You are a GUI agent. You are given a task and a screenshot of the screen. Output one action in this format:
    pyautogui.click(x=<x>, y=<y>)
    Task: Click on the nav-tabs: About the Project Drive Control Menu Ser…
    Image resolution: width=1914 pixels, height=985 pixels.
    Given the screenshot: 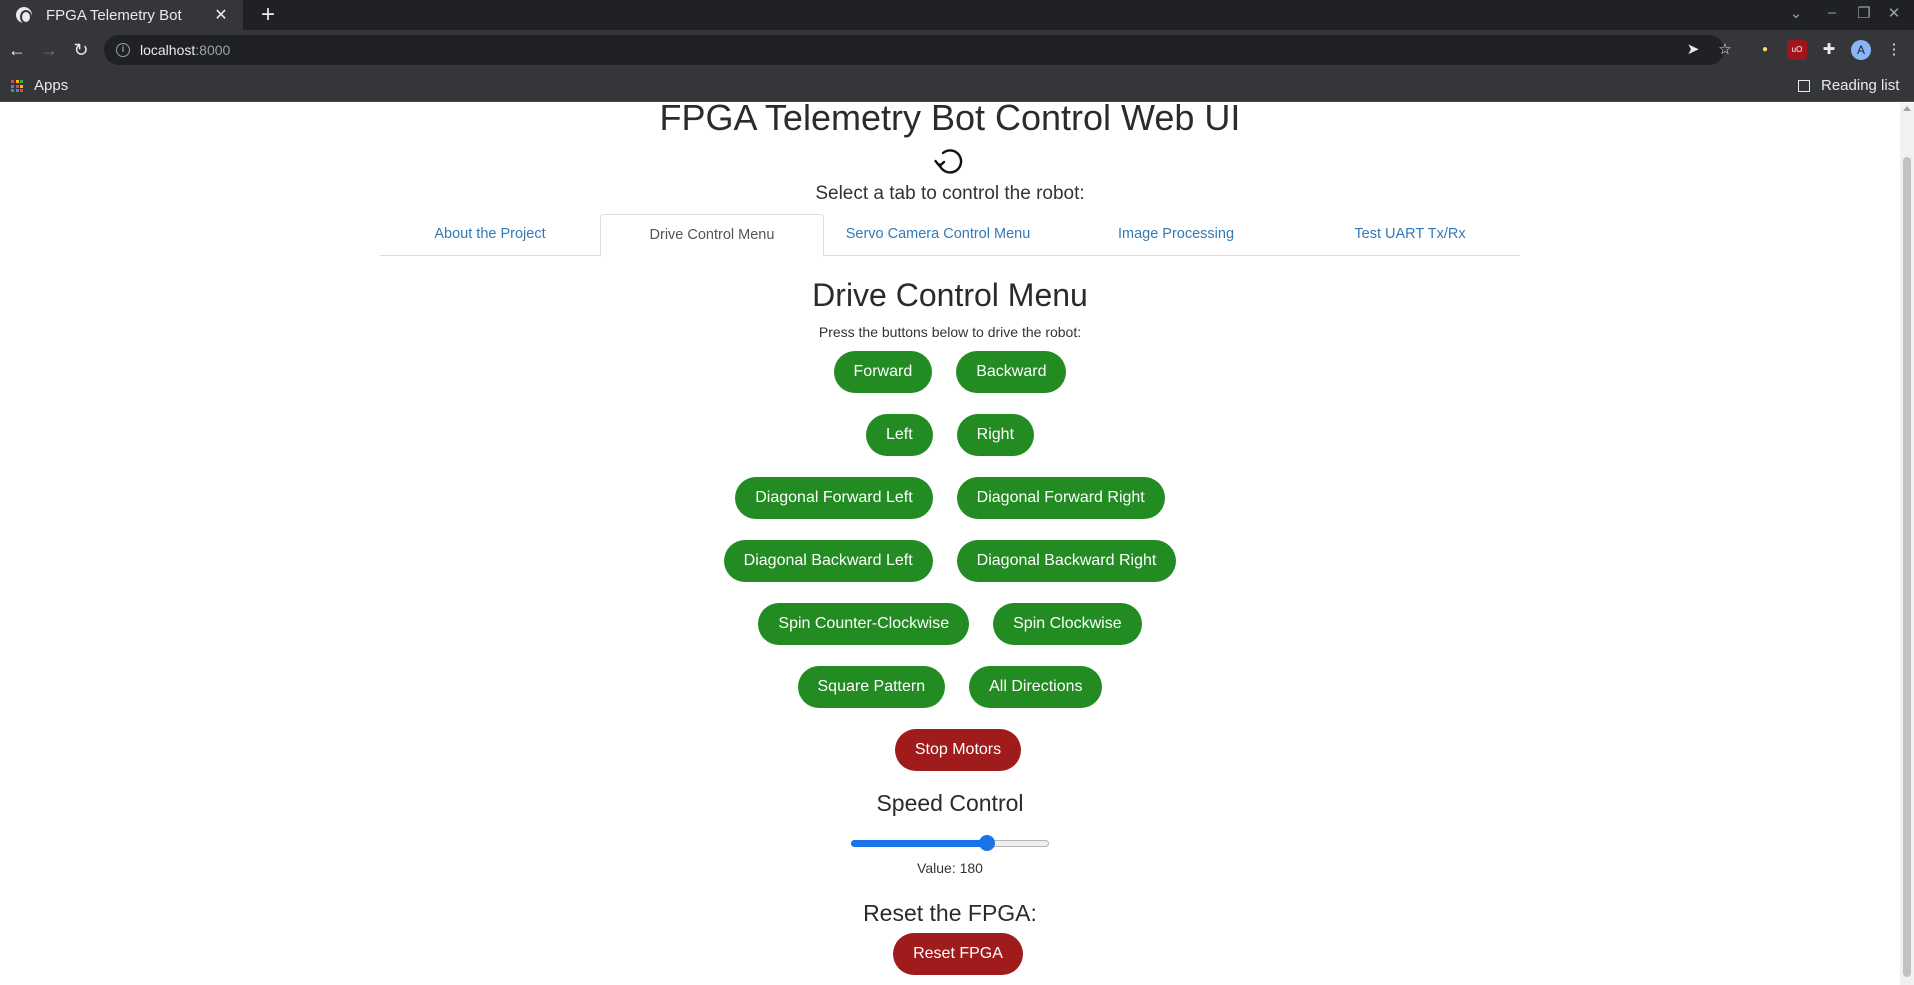 What is the action you would take?
    pyautogui.click(x=950, y=235)
    